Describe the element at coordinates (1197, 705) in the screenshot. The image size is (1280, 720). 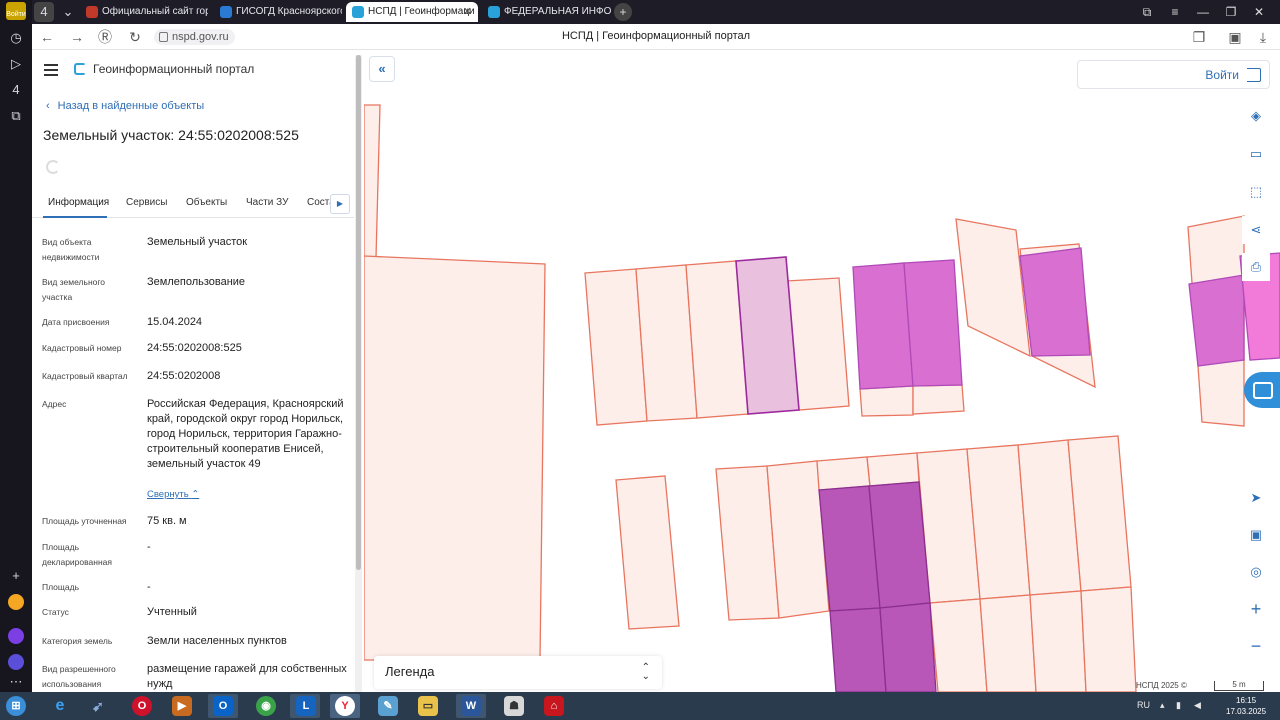
I see `volume-icon: ◀` at that location.